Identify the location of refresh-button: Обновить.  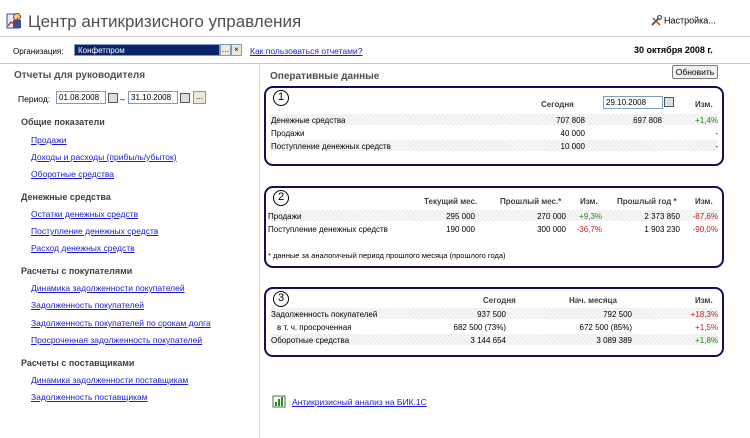
(695, 72).